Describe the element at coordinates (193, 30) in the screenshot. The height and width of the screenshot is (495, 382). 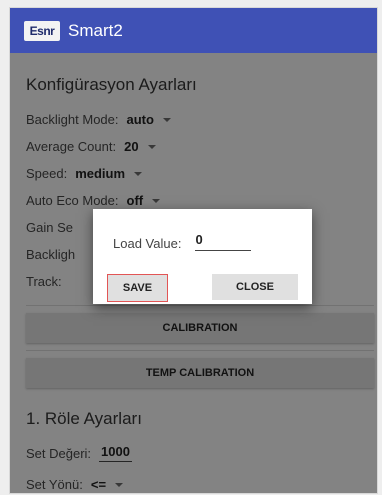
I see `app-bar: Esnr Smart2` at that location.